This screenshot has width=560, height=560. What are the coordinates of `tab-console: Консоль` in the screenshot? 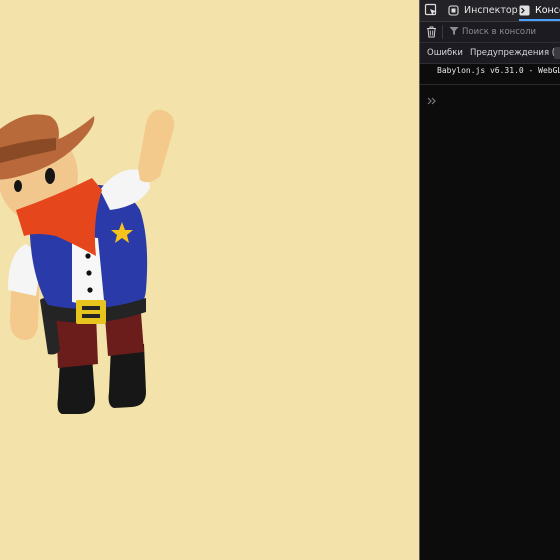 It's located at (539, 10).